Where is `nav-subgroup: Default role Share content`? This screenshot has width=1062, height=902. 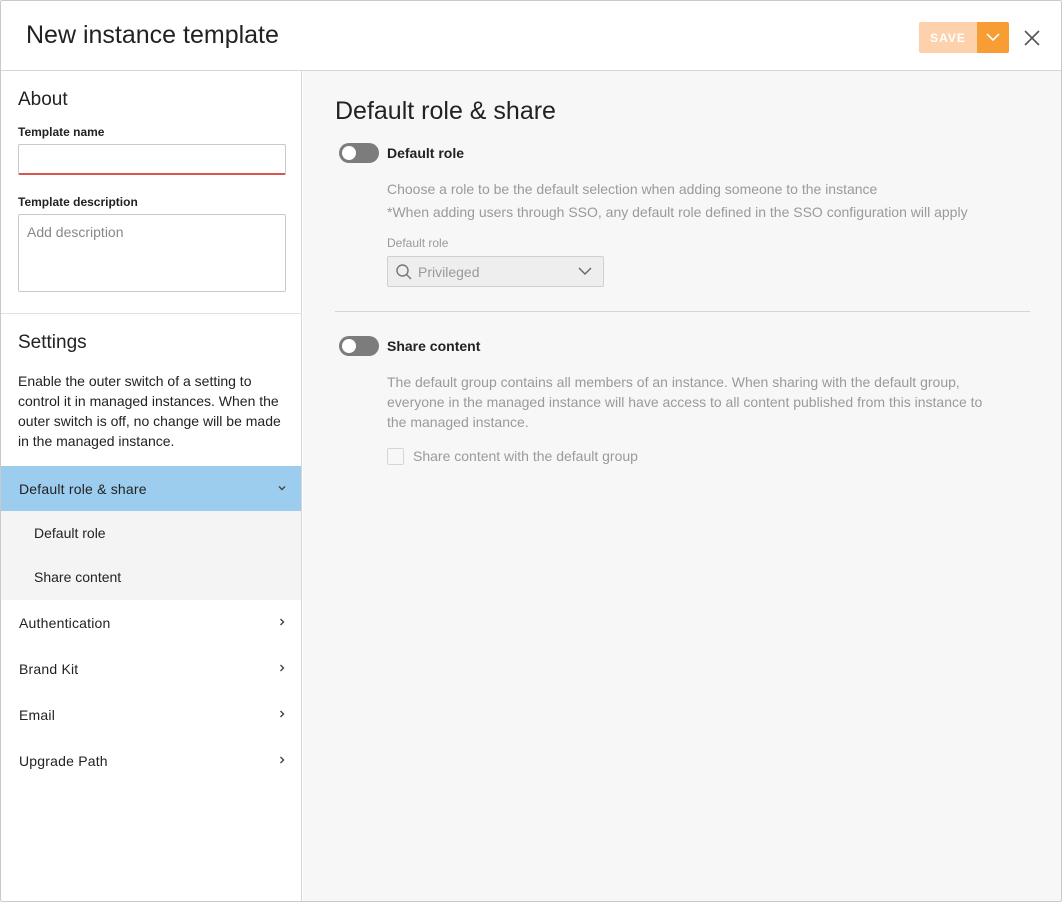 nav-subgroup: Default role Share content is located at coordinates (151, 555).